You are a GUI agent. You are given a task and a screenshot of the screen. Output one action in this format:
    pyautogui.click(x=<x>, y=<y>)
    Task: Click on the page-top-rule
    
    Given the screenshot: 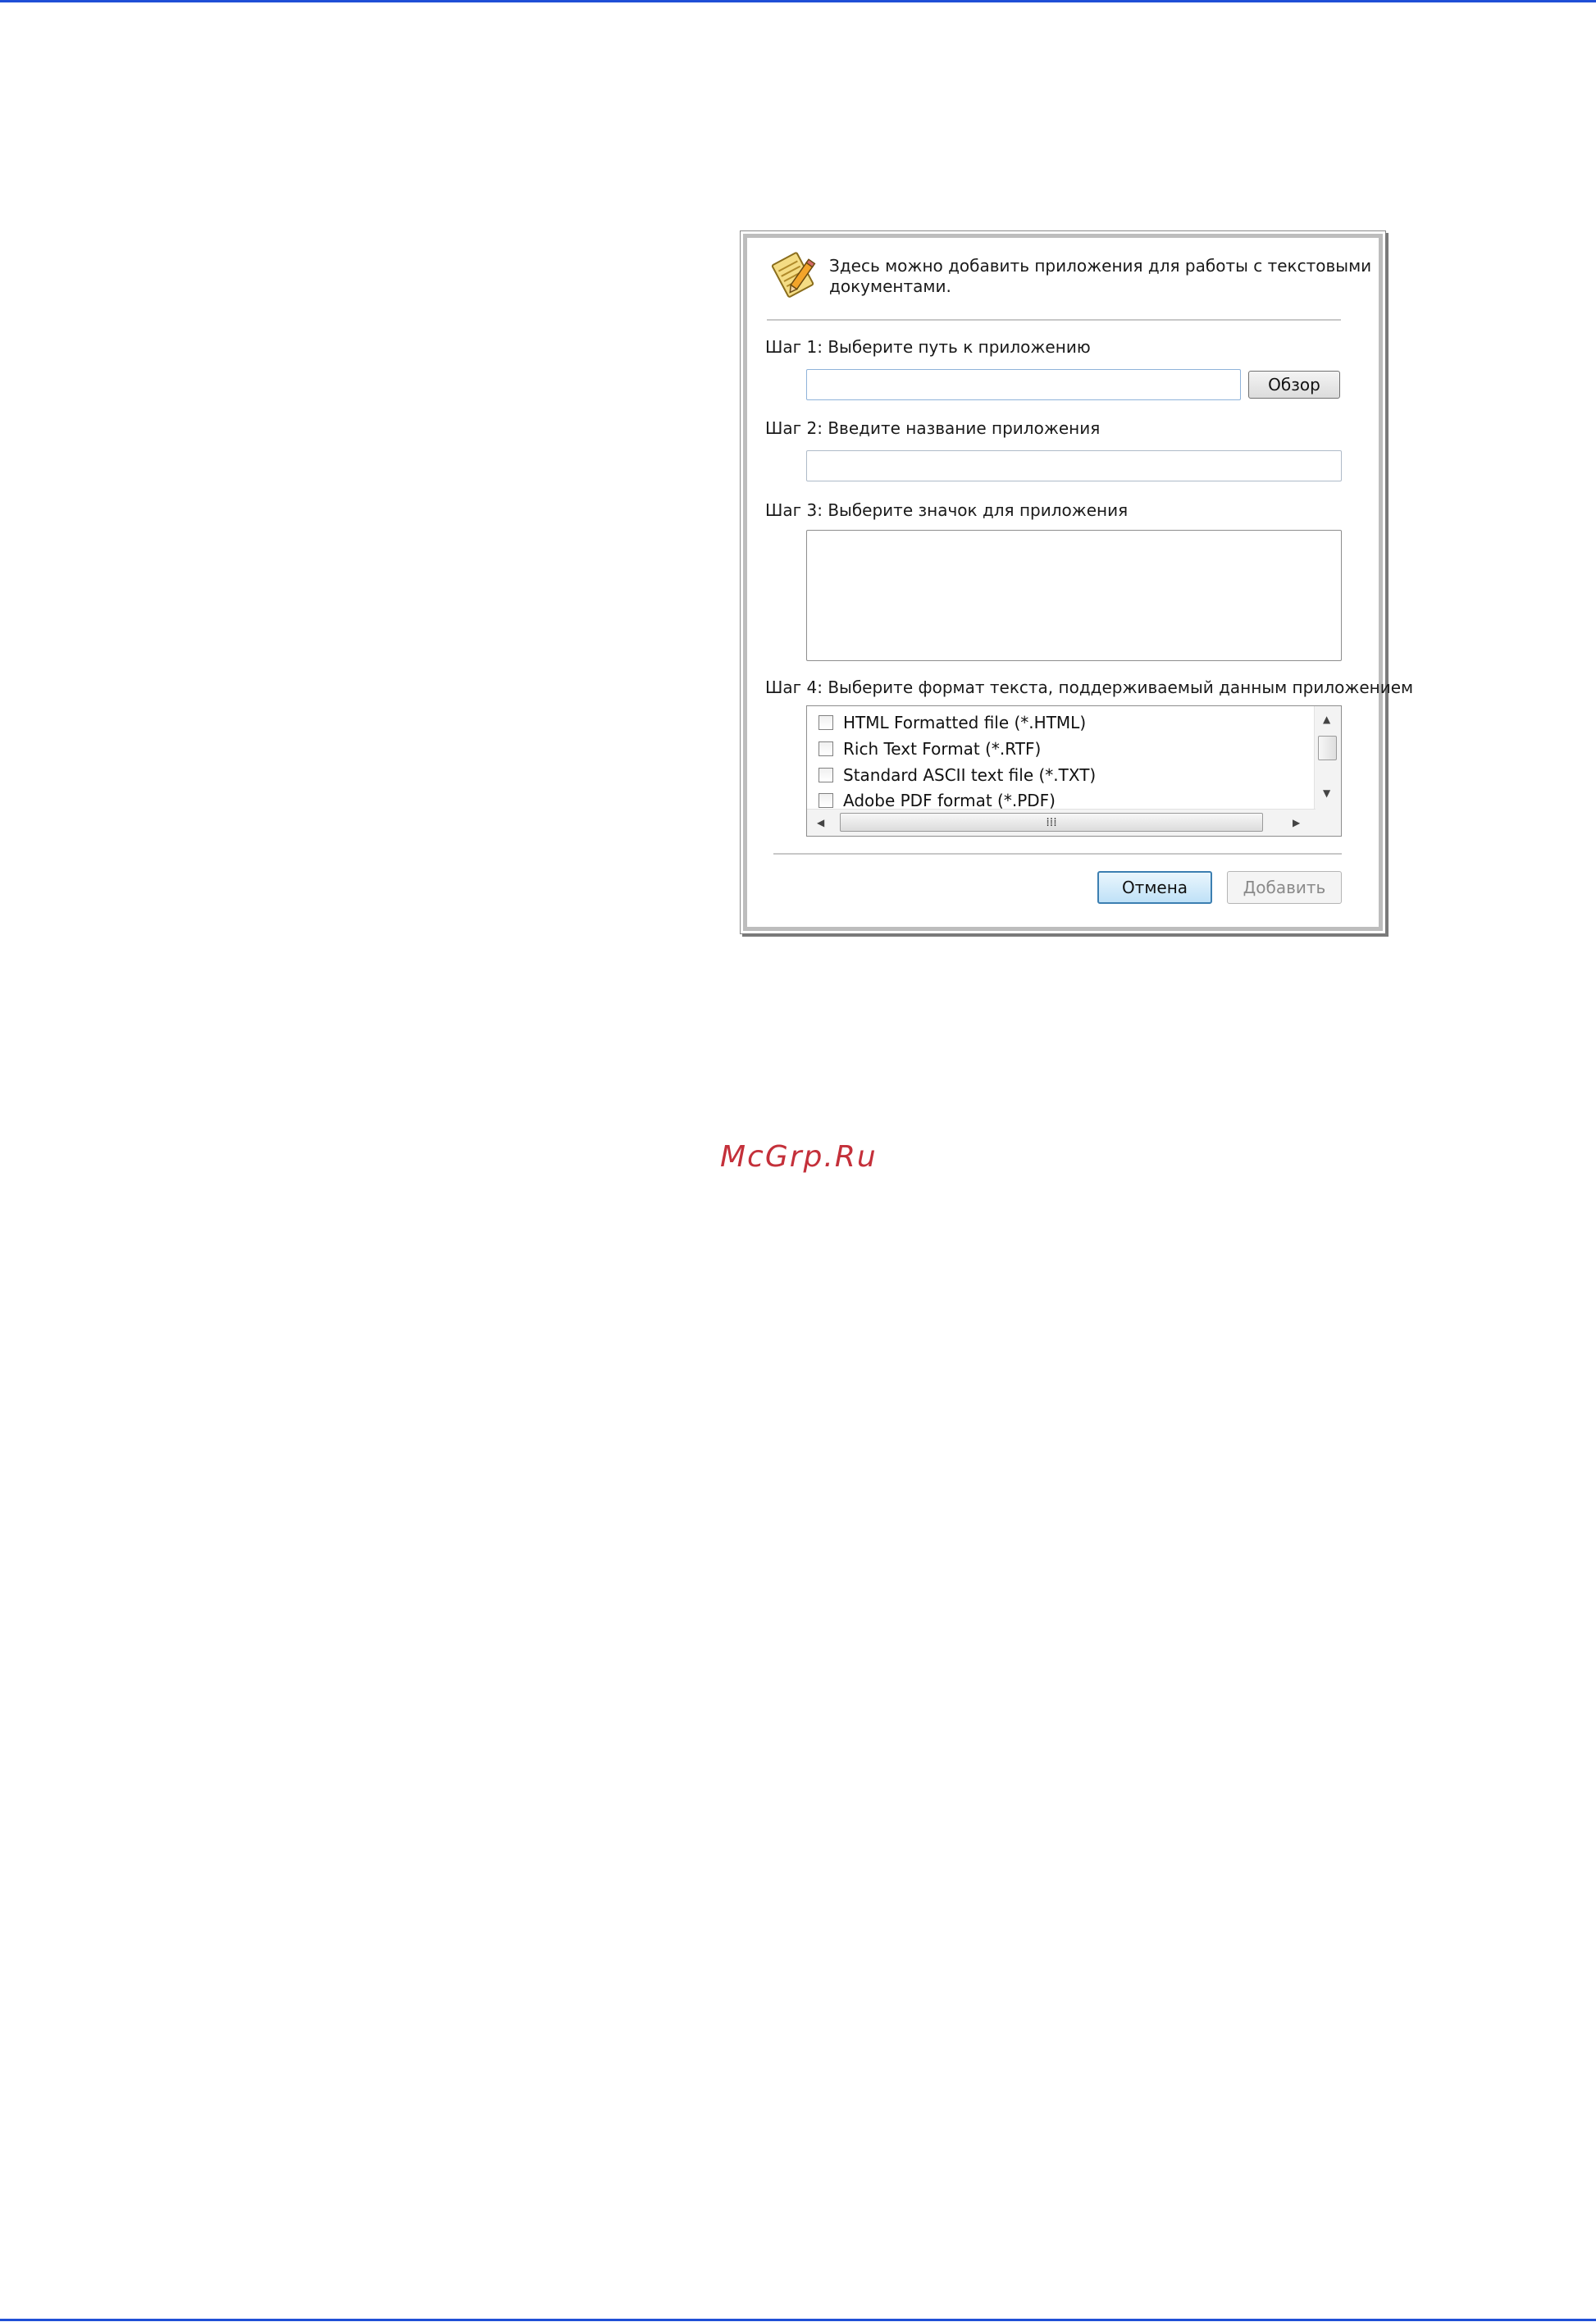 What is the action you would take?
    pyautogui.click(x=798, y=1)
    